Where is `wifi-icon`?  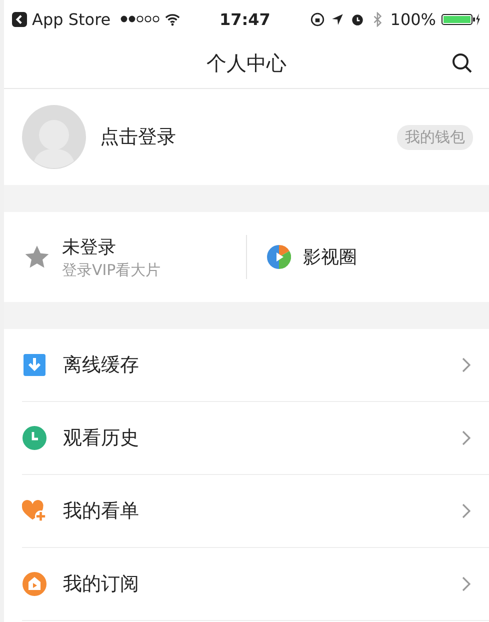 wifi-icon is located at coordinates (172, 19).